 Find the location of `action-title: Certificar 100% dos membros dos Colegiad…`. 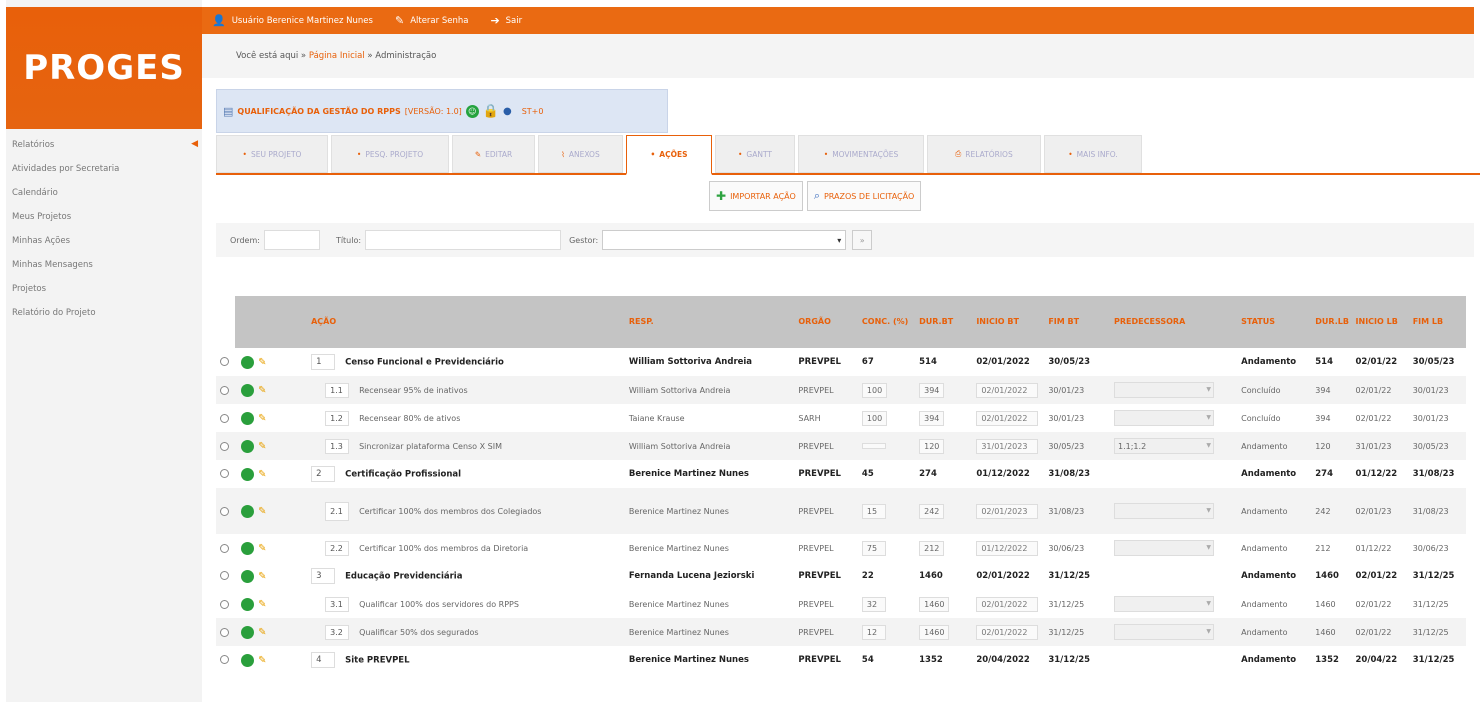

action-title: Certificar 100% dos membros dos Colegiad… is located at coordinates (450, 511).